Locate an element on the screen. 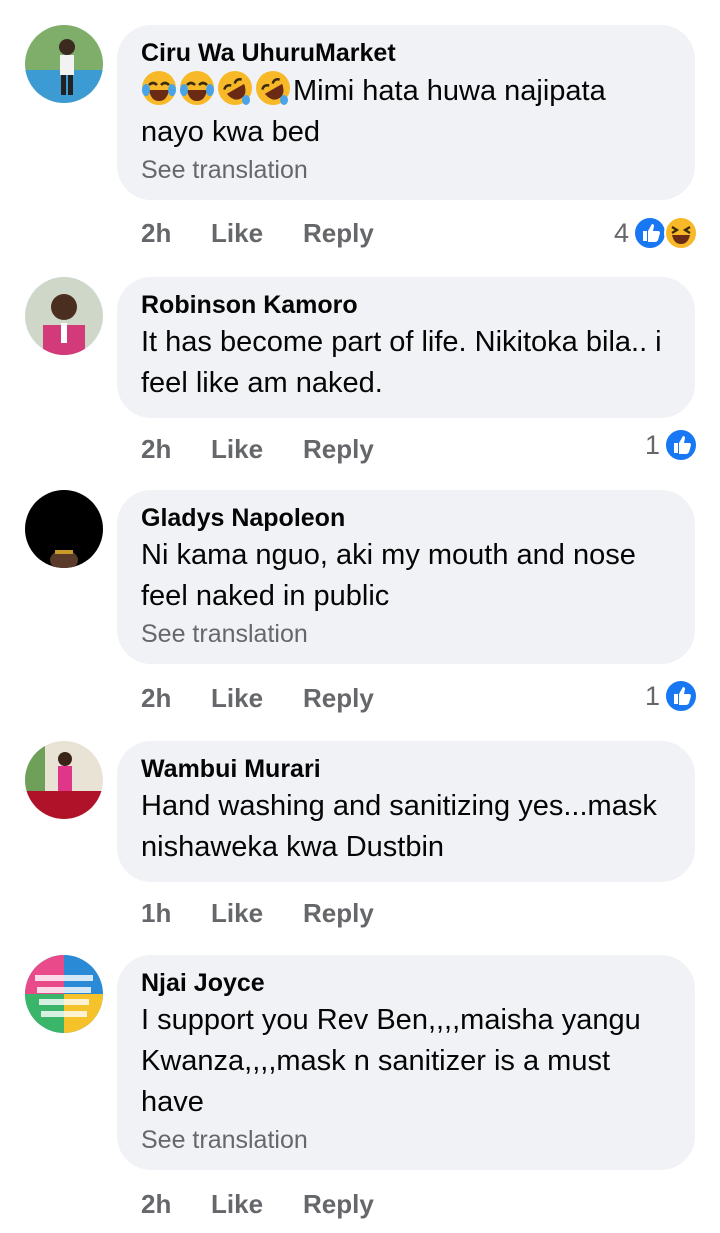  comment-actions: 1h Like Reply is located at coordinates (257, 913).